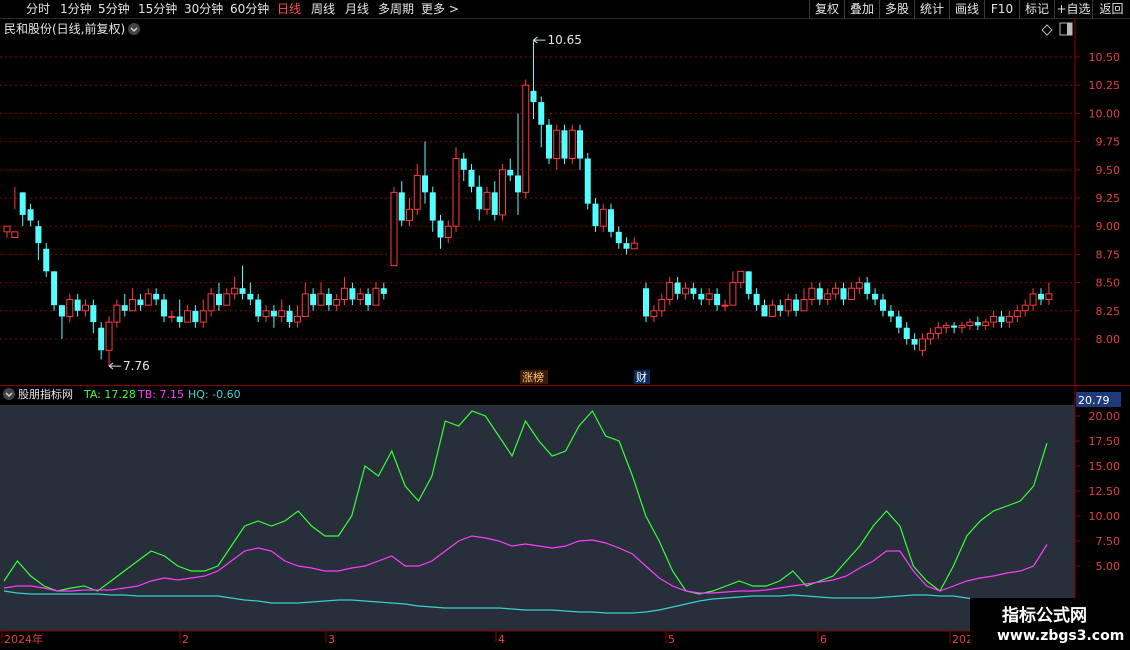  I want to click on date-tick-label: 3, so click(331, 639).